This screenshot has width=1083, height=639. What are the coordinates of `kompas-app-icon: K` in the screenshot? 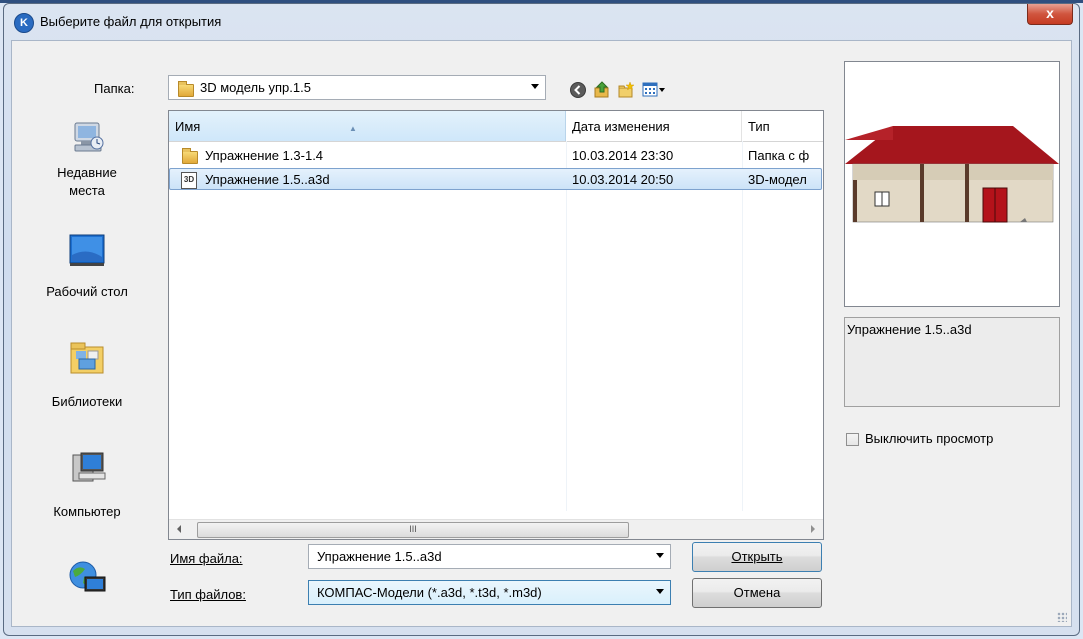 It's located at (24, 23).